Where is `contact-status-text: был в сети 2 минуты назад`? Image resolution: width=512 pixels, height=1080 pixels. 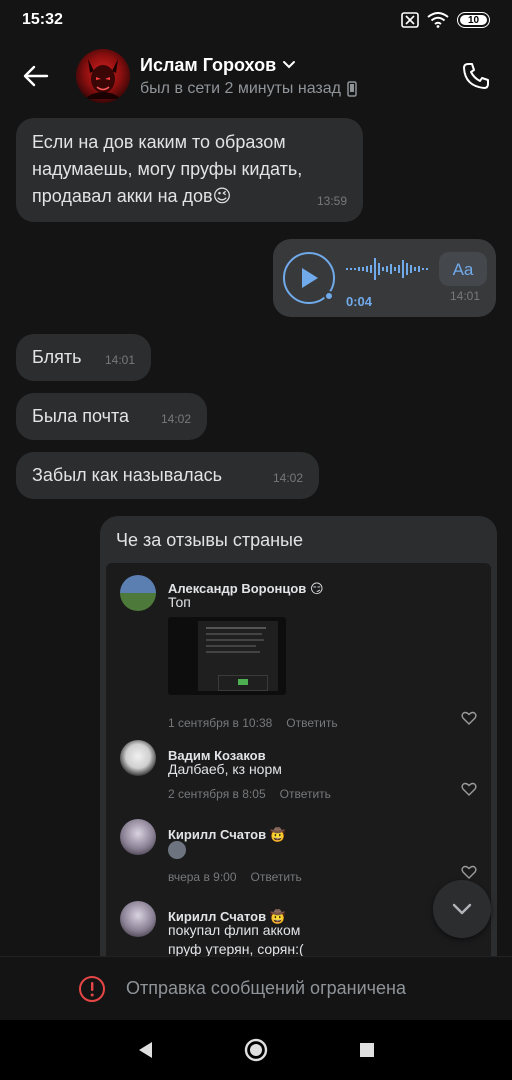 contact-status-text: был в сети 2 минуты назад is located at coordinates (240, 88).